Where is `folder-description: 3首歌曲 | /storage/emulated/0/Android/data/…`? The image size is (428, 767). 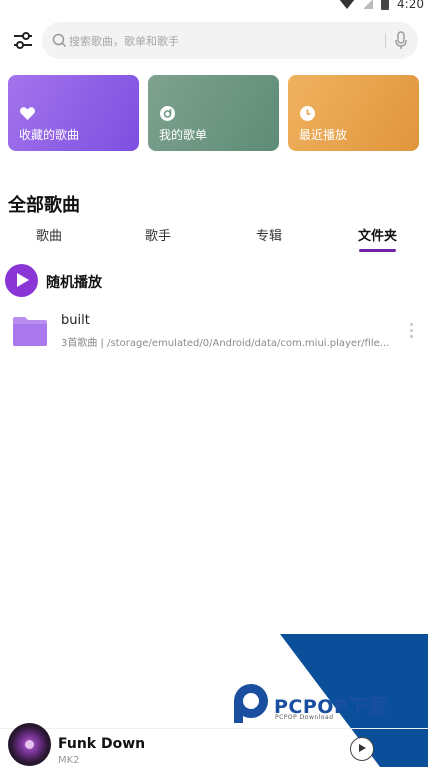
folder-description: 3首歌曲 | /storage/emulated/0/Android/data/… is located at coordinates (225, 343).